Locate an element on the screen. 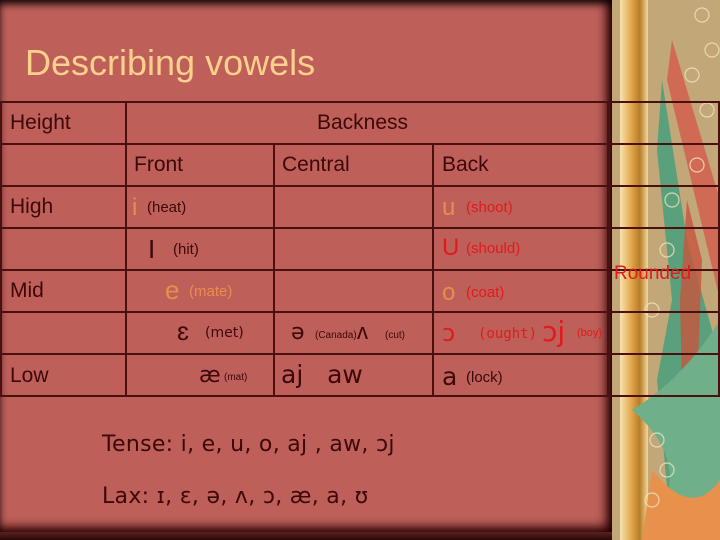 The width and height of the screenshot is (720, 540). tense-vowels-note: Tense: i, e, u, o, aj , aw, ɔj is located at coordinates (248, 444).